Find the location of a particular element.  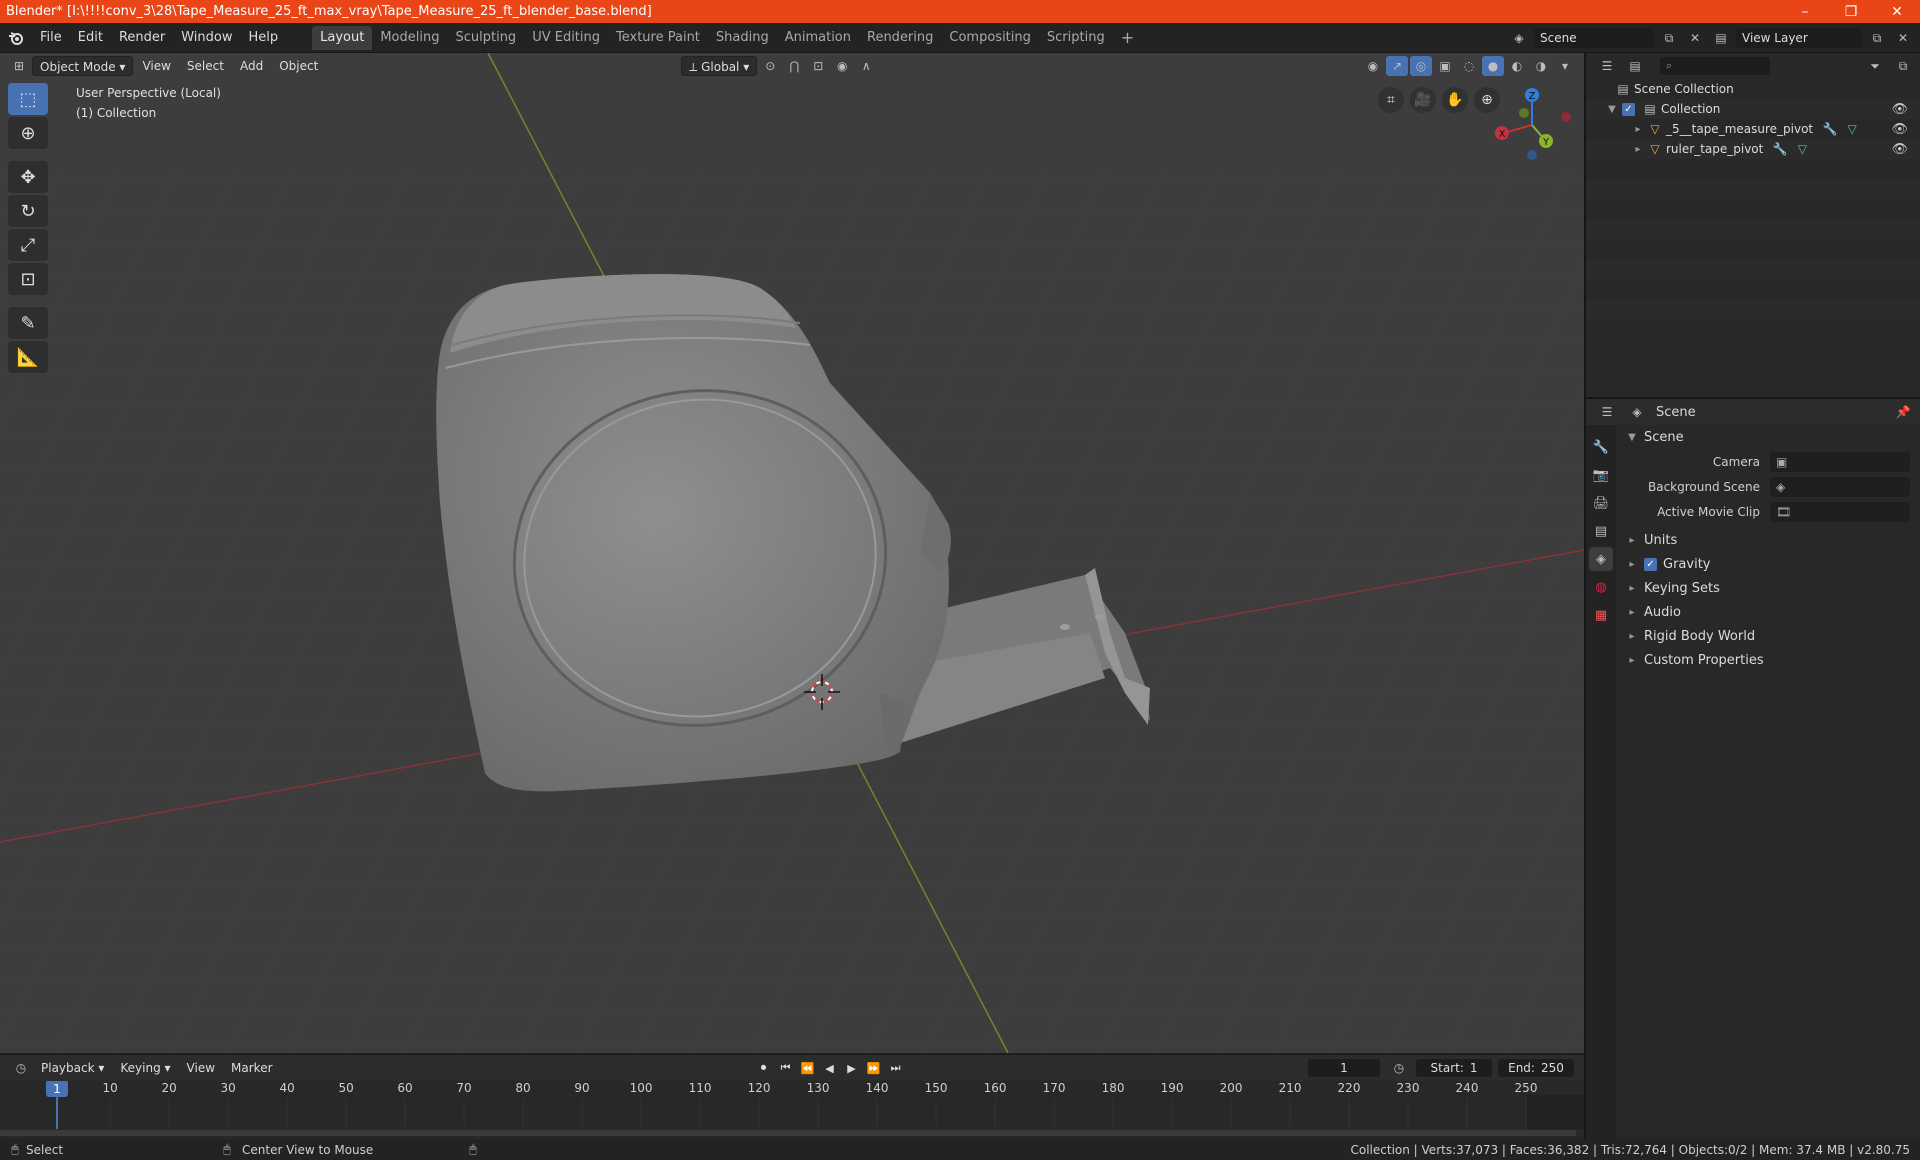

close-button: ✕ is located at coordinates (1897, 11).